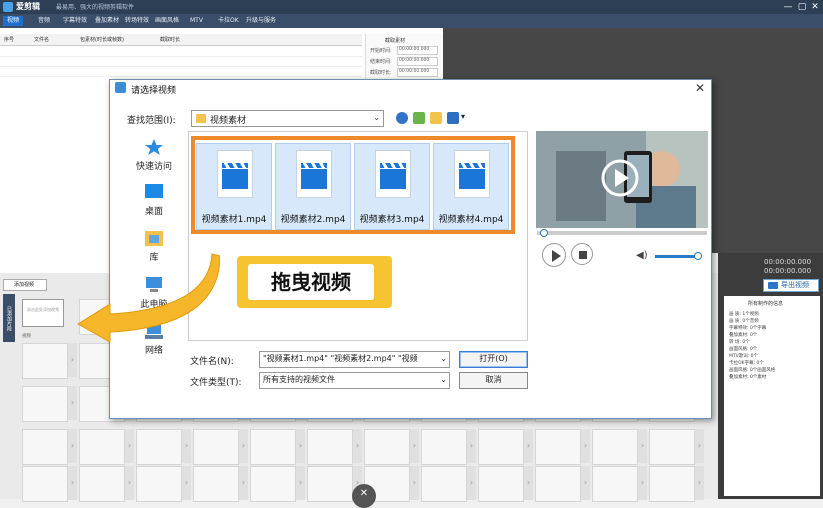  I want to click on close-circle-icon: ✕, so click(364, 496).